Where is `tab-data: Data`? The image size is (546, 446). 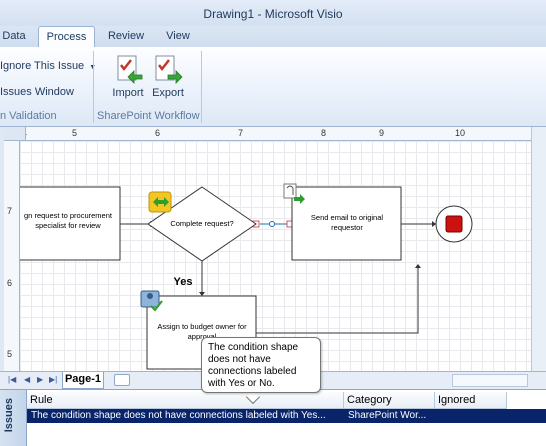
tab-data: Data is located at coordinates (14, 36).